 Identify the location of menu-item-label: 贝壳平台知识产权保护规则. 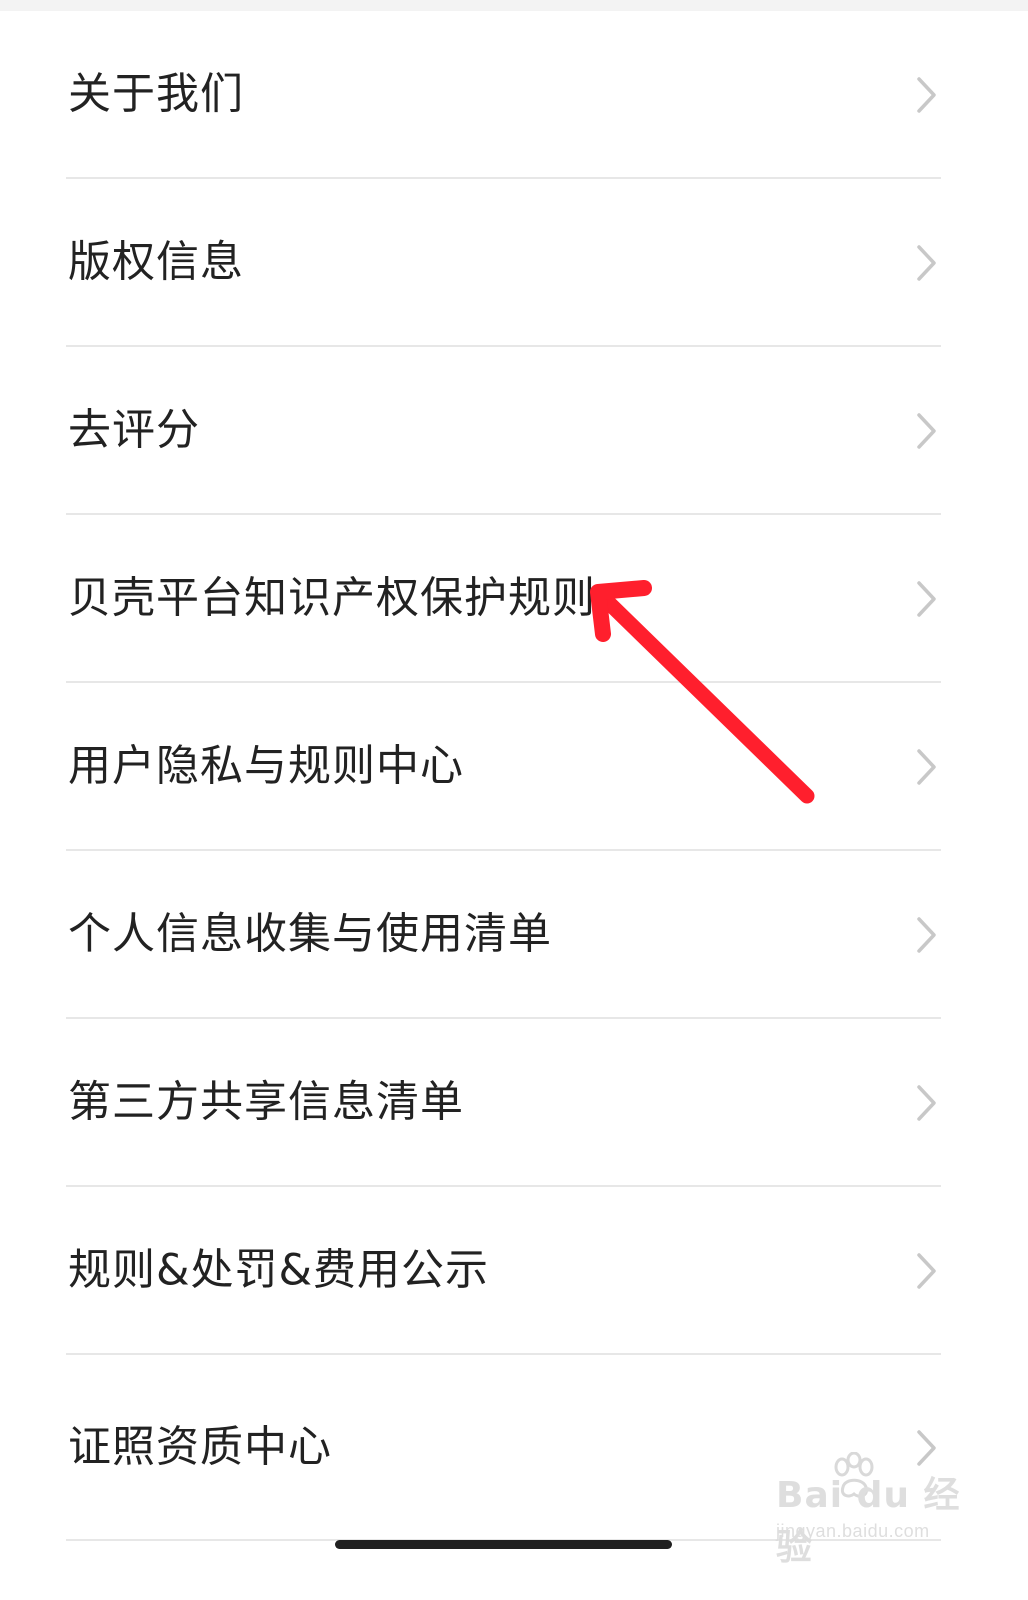
(332, 598).